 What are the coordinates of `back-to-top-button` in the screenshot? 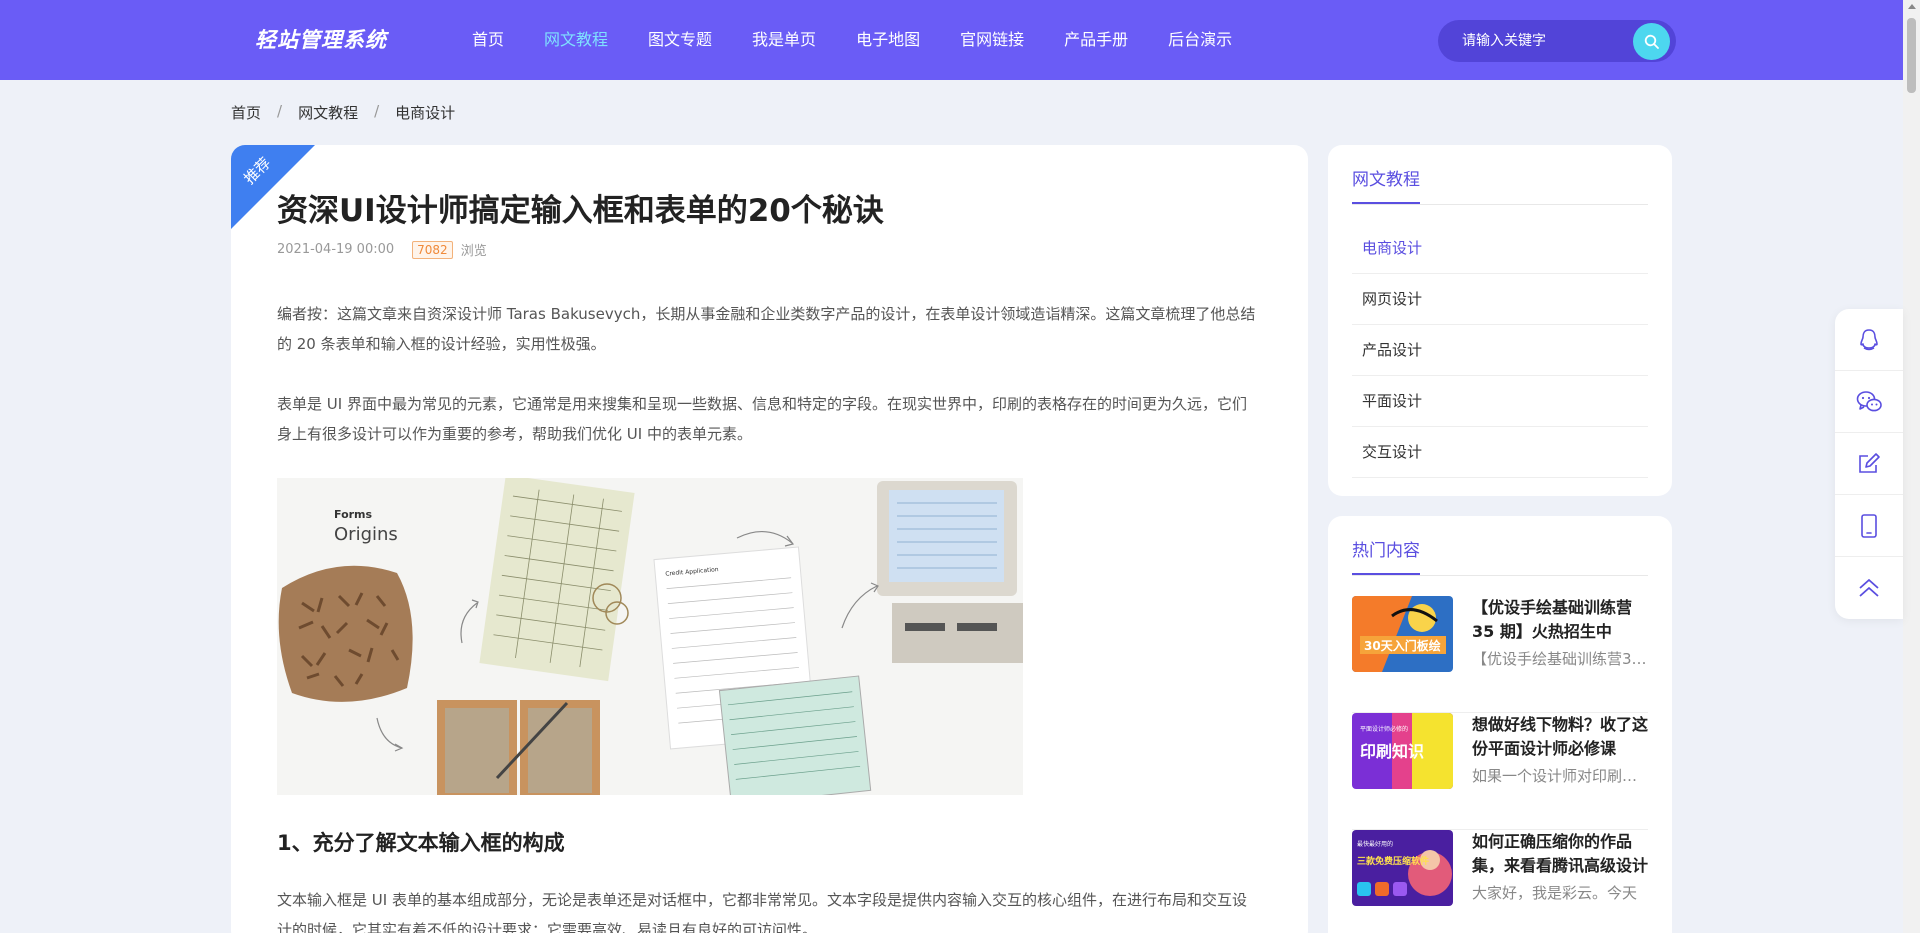 It's located at (1869, 588).